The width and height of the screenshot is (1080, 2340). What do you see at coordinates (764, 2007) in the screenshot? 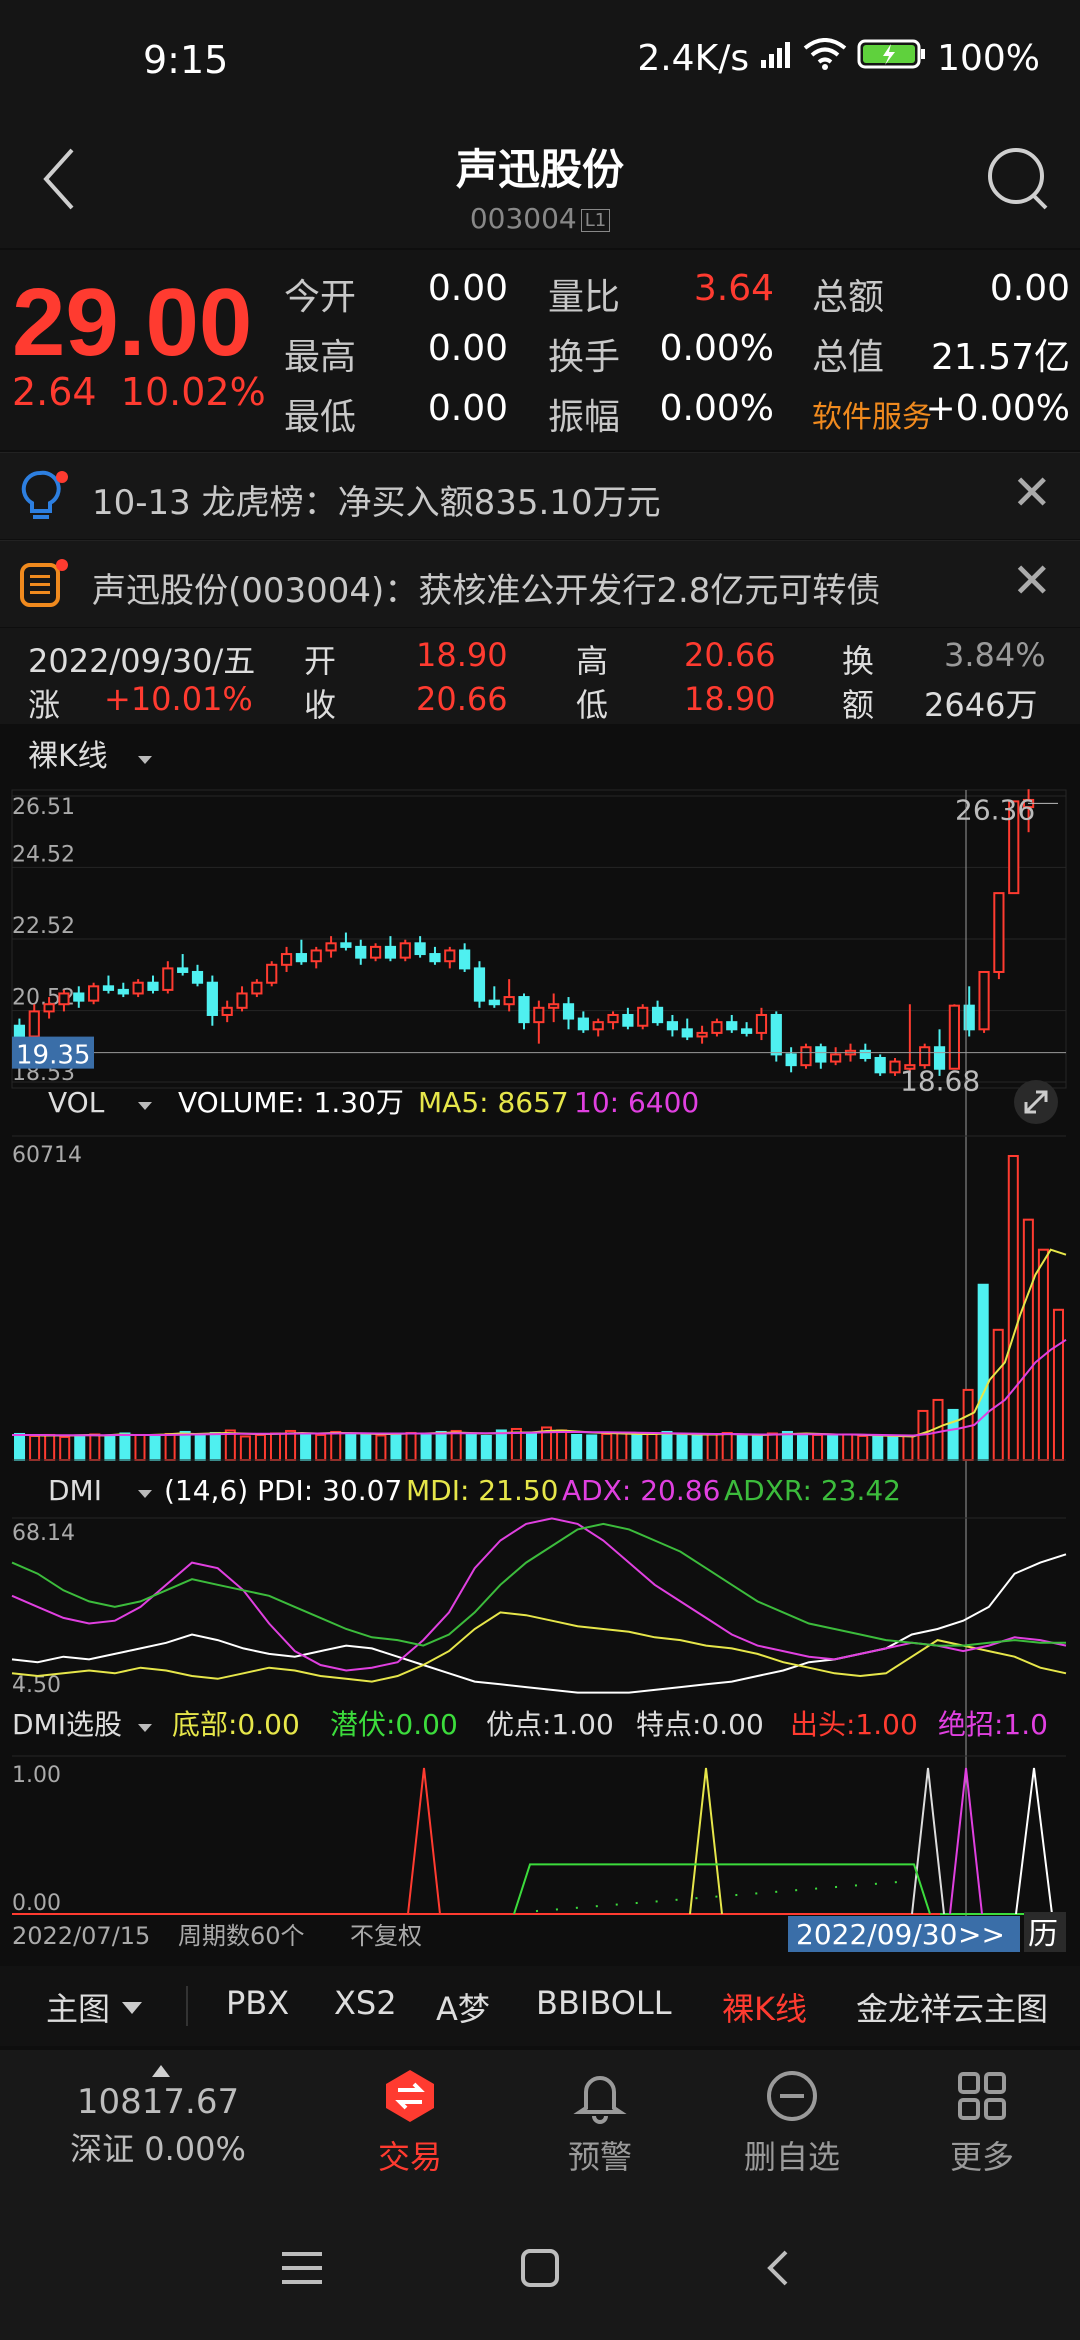
I see `indicator-tab-5: 裸K线` at bounding box center [764, 2007].